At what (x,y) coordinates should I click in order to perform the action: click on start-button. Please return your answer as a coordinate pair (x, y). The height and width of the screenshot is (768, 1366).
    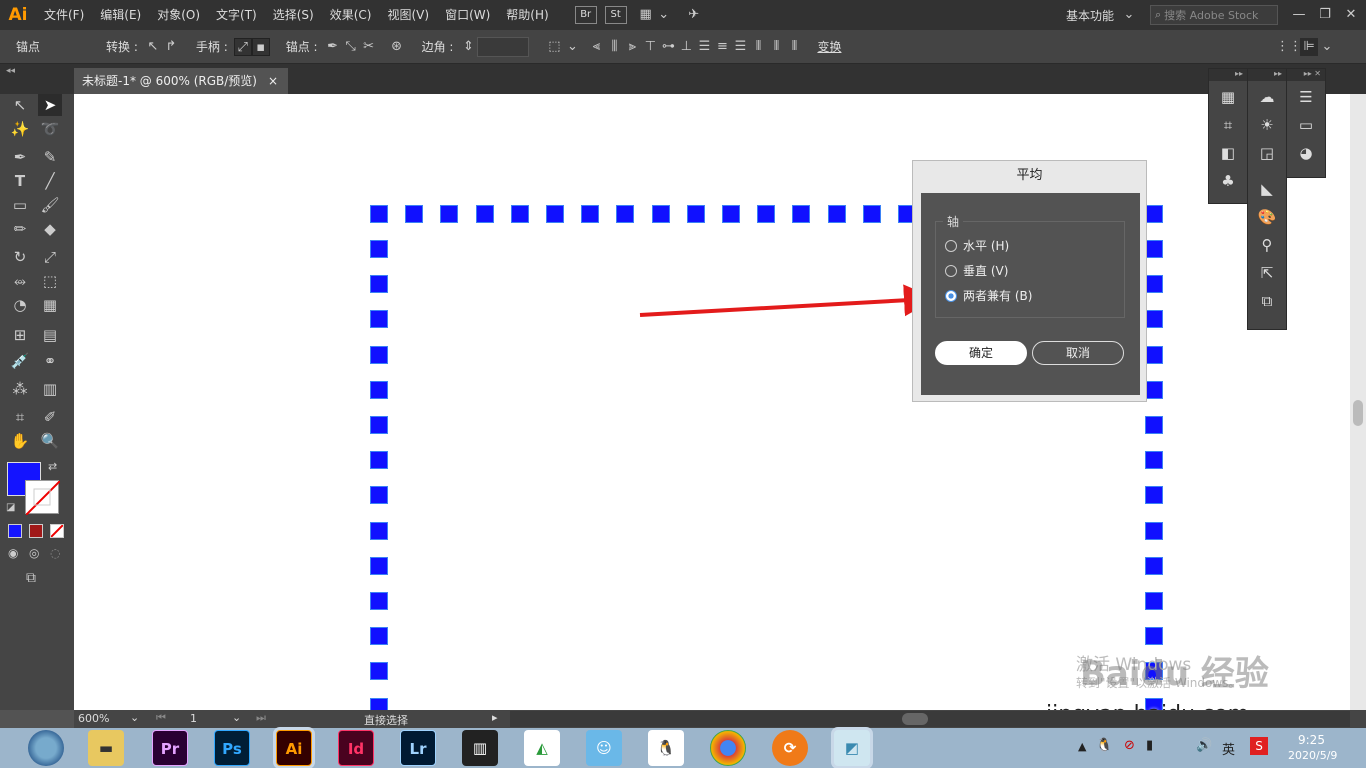
    Looking at the image, I should click on (46, 748).